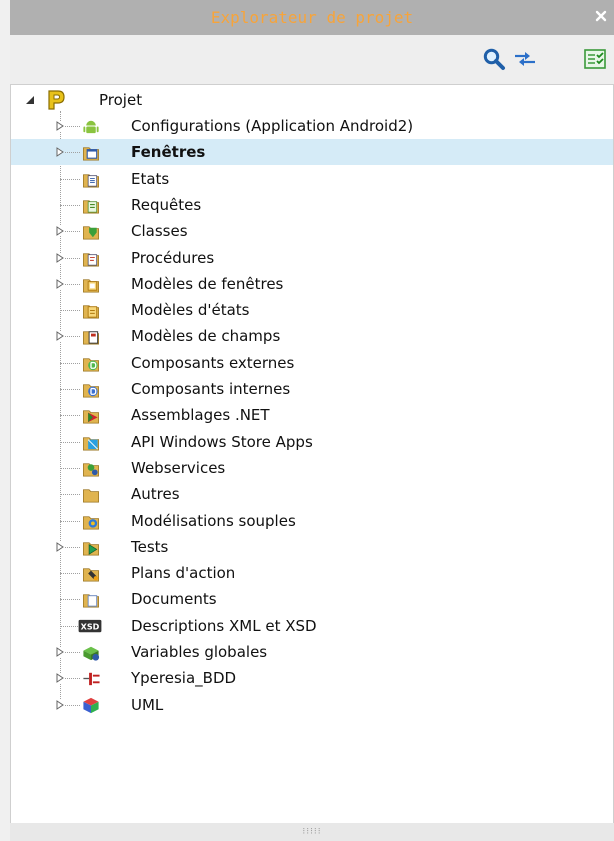 The image size is (614, 841). What do you see at coordinates (91, 336) in the screenshot?
I see `control-templates-folder-icon` at bounding box center [91, 336].